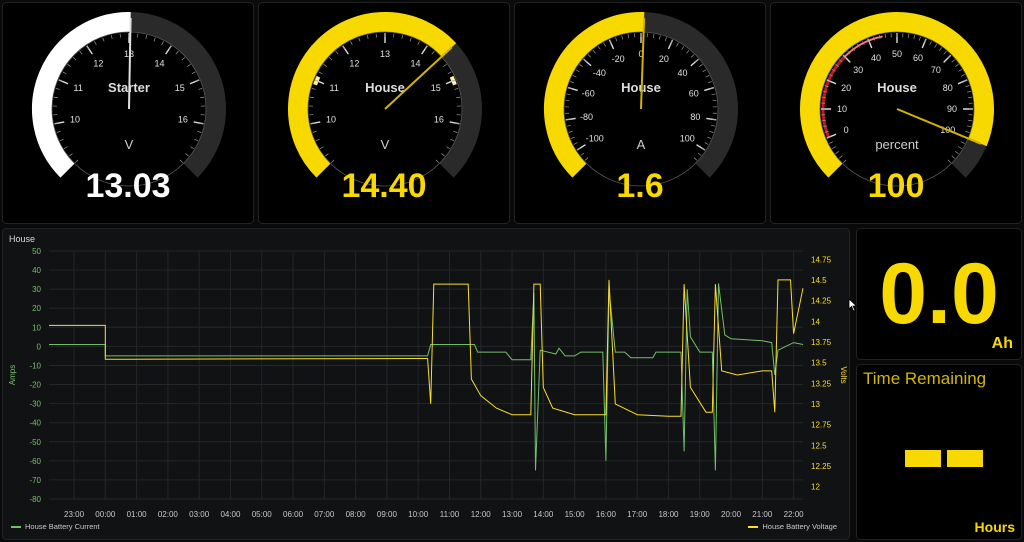 Image resolution: width=1024 pixels, height=542 pixels. What do you see at coordinates (599, 73) in the screenshot?
I see `gauge-tick-label: -40` at bounding box center [599, 73].